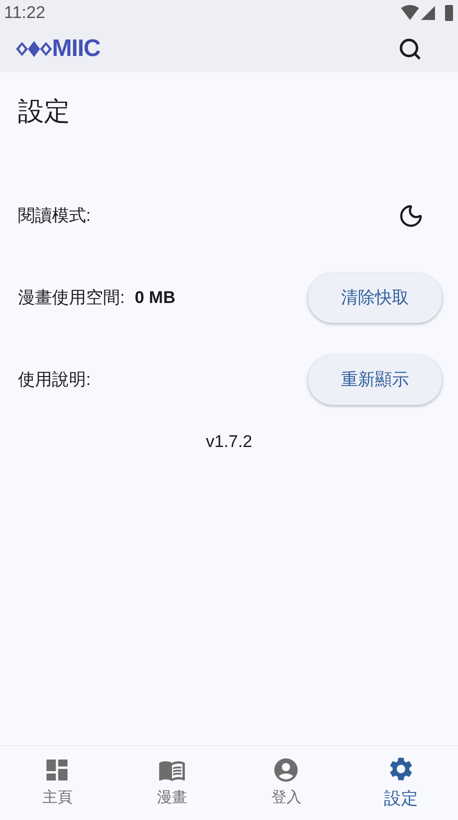 This screenshot has height=820, width=458. What do you see at coordinates (286, 770) in the screenshot?
I see `account-icon` at bounding box center [286, 770].